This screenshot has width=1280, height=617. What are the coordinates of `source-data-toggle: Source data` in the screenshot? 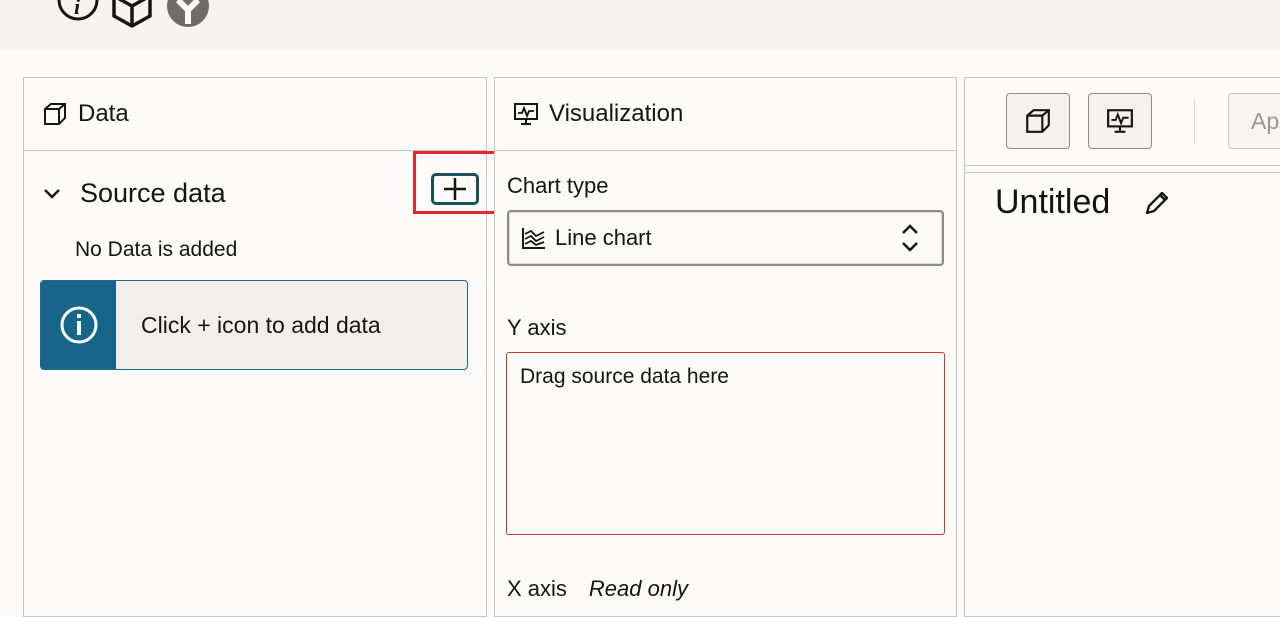 It's located at (134, 193).